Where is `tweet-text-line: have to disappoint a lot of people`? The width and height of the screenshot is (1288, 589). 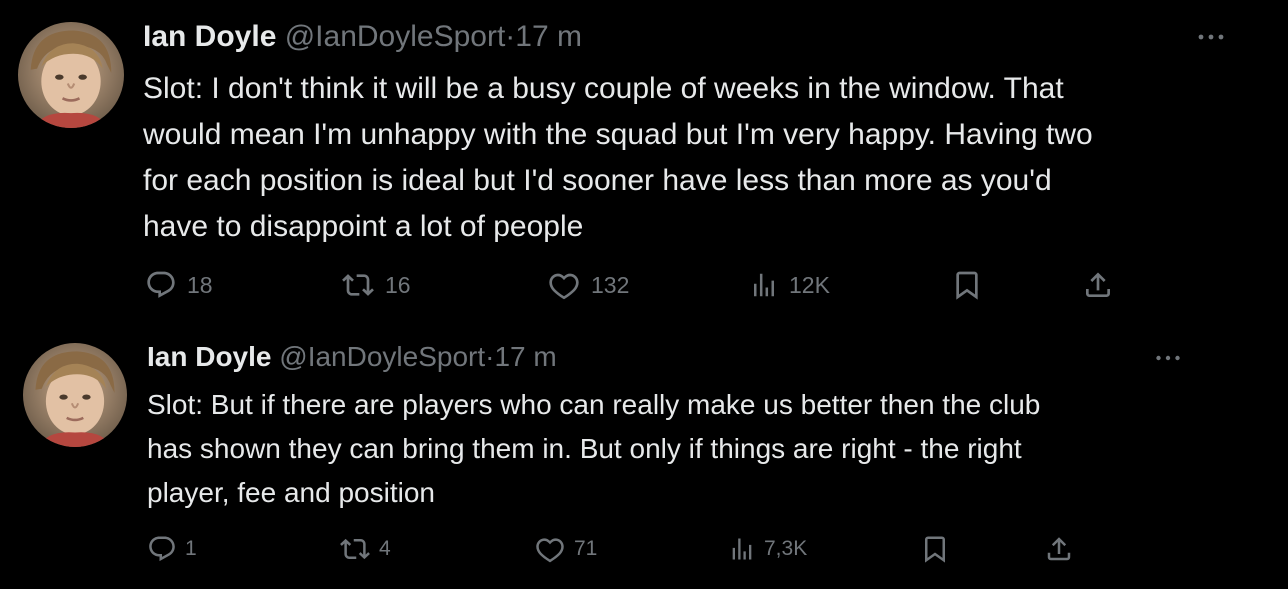 tweet-text-line: have to disappoint a lot of people is located at coordinates (363, 226).